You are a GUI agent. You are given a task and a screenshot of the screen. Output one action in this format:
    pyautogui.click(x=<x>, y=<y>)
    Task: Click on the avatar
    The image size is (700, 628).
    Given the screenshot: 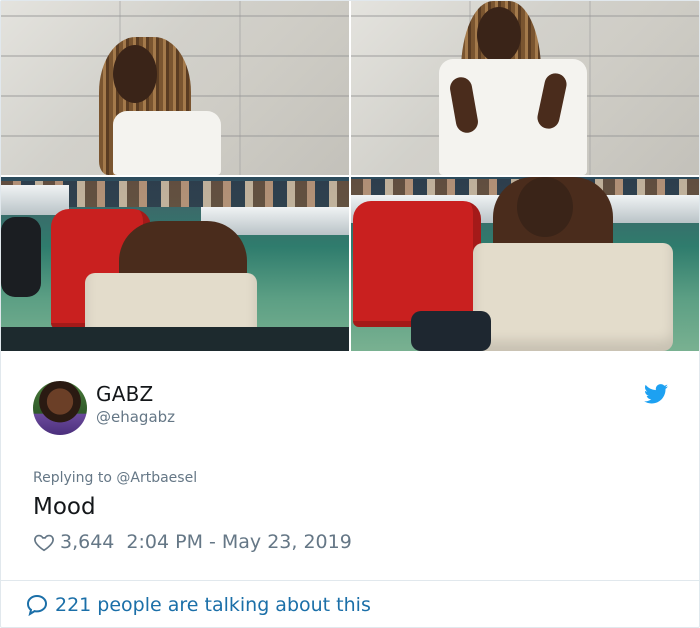 What is the action you would take?
    pyautogui.click(x=60, y=408)
    